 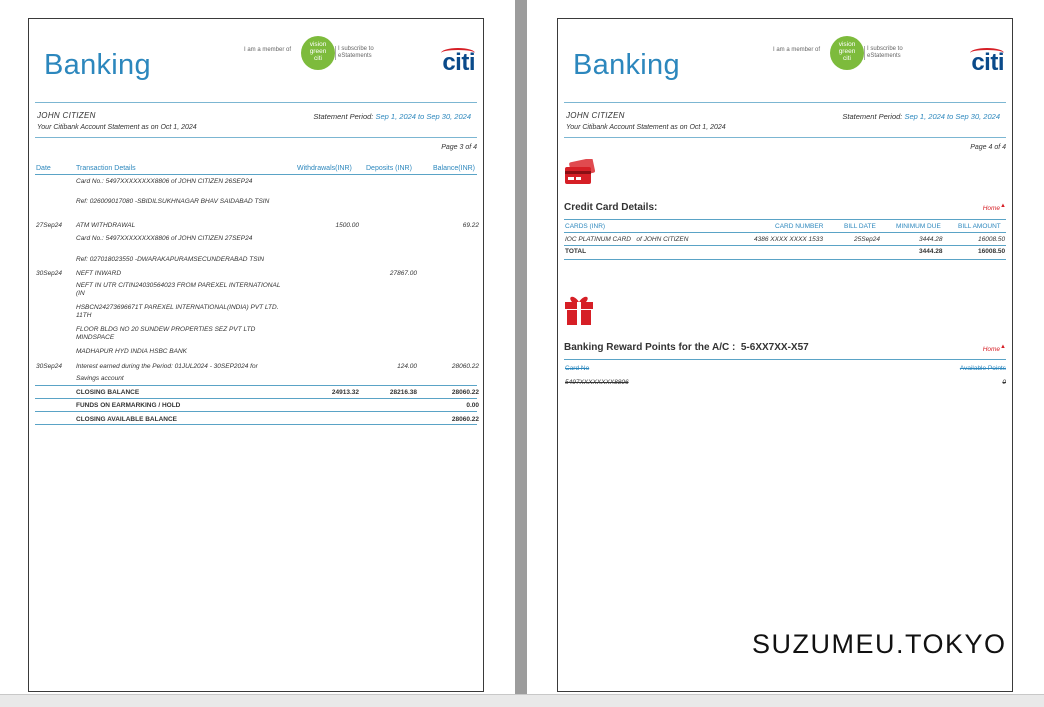 What do you see at coordinates (389, 168) in the screenshot?
I see `col-header-deposits: Deposits (INR)` at bounding box center [389, 168].